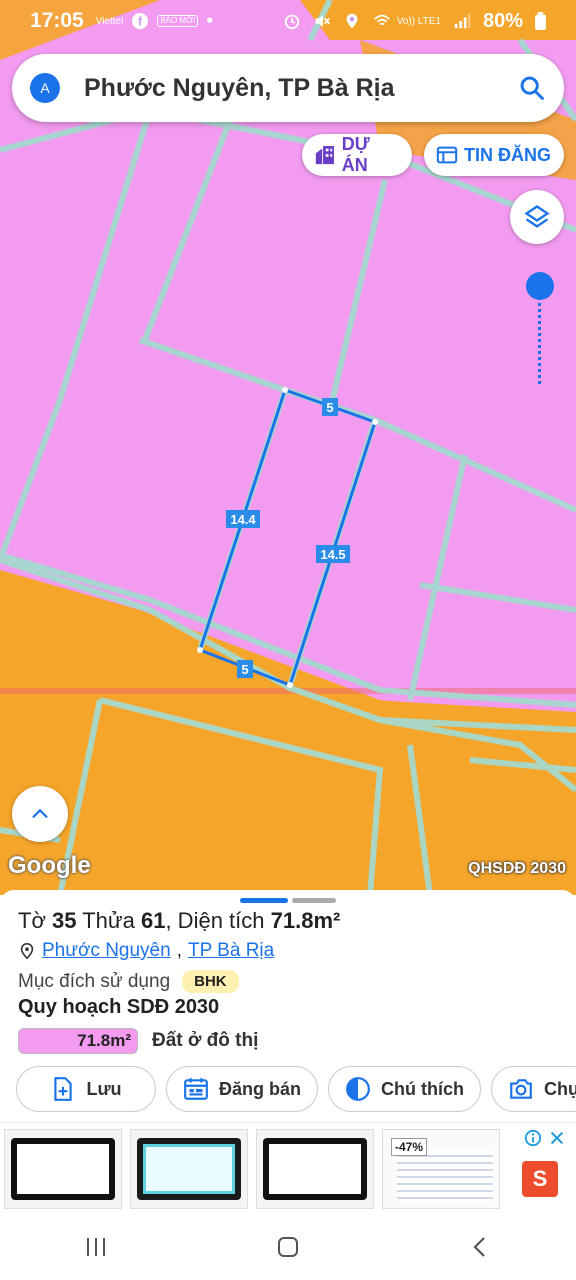 Image resolution: width=576 pixels, height=1280 pixels. Describe the element at coordinates (86, 1089) in the screenshot. I see `save-button: Lưu` at that location.